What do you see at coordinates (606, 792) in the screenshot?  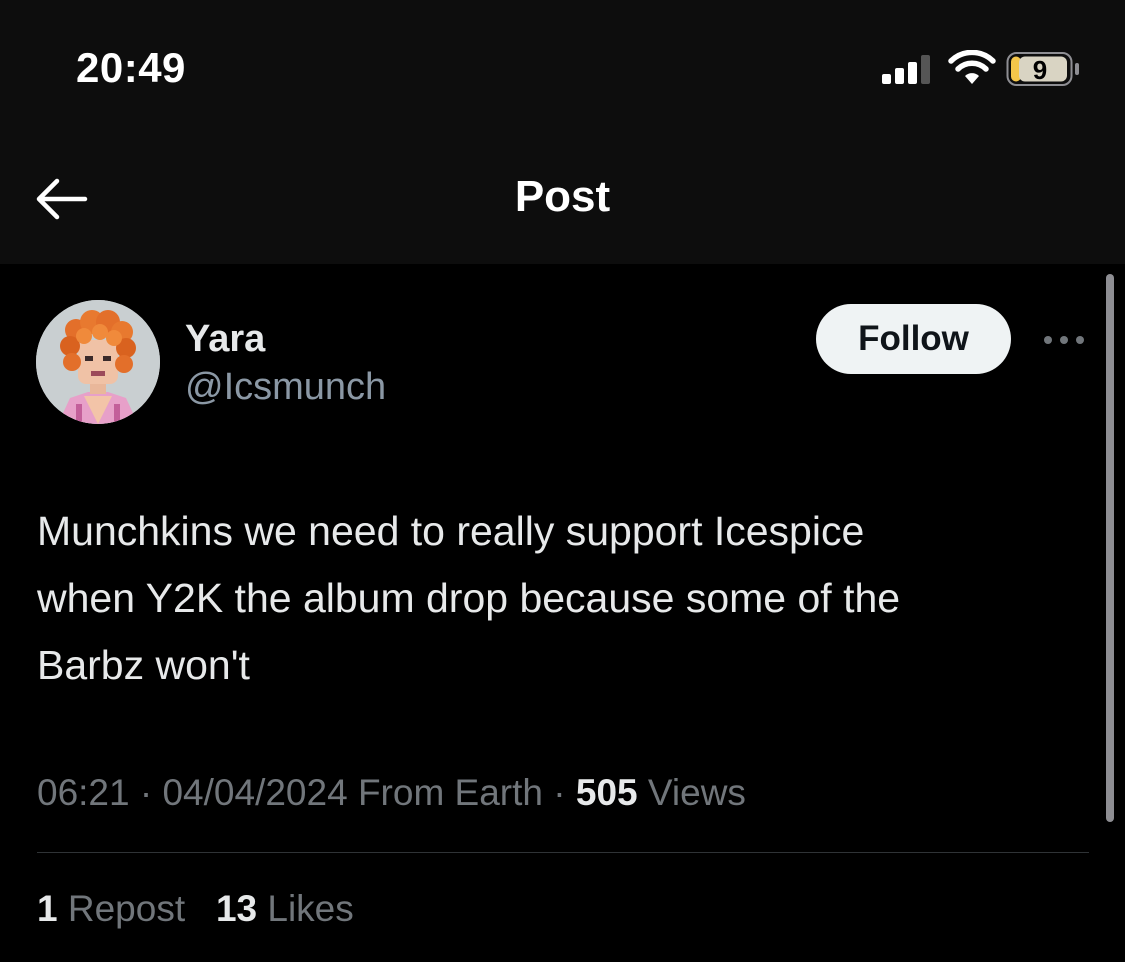 I see `views-count: 505` at bounding box center [606, 792].